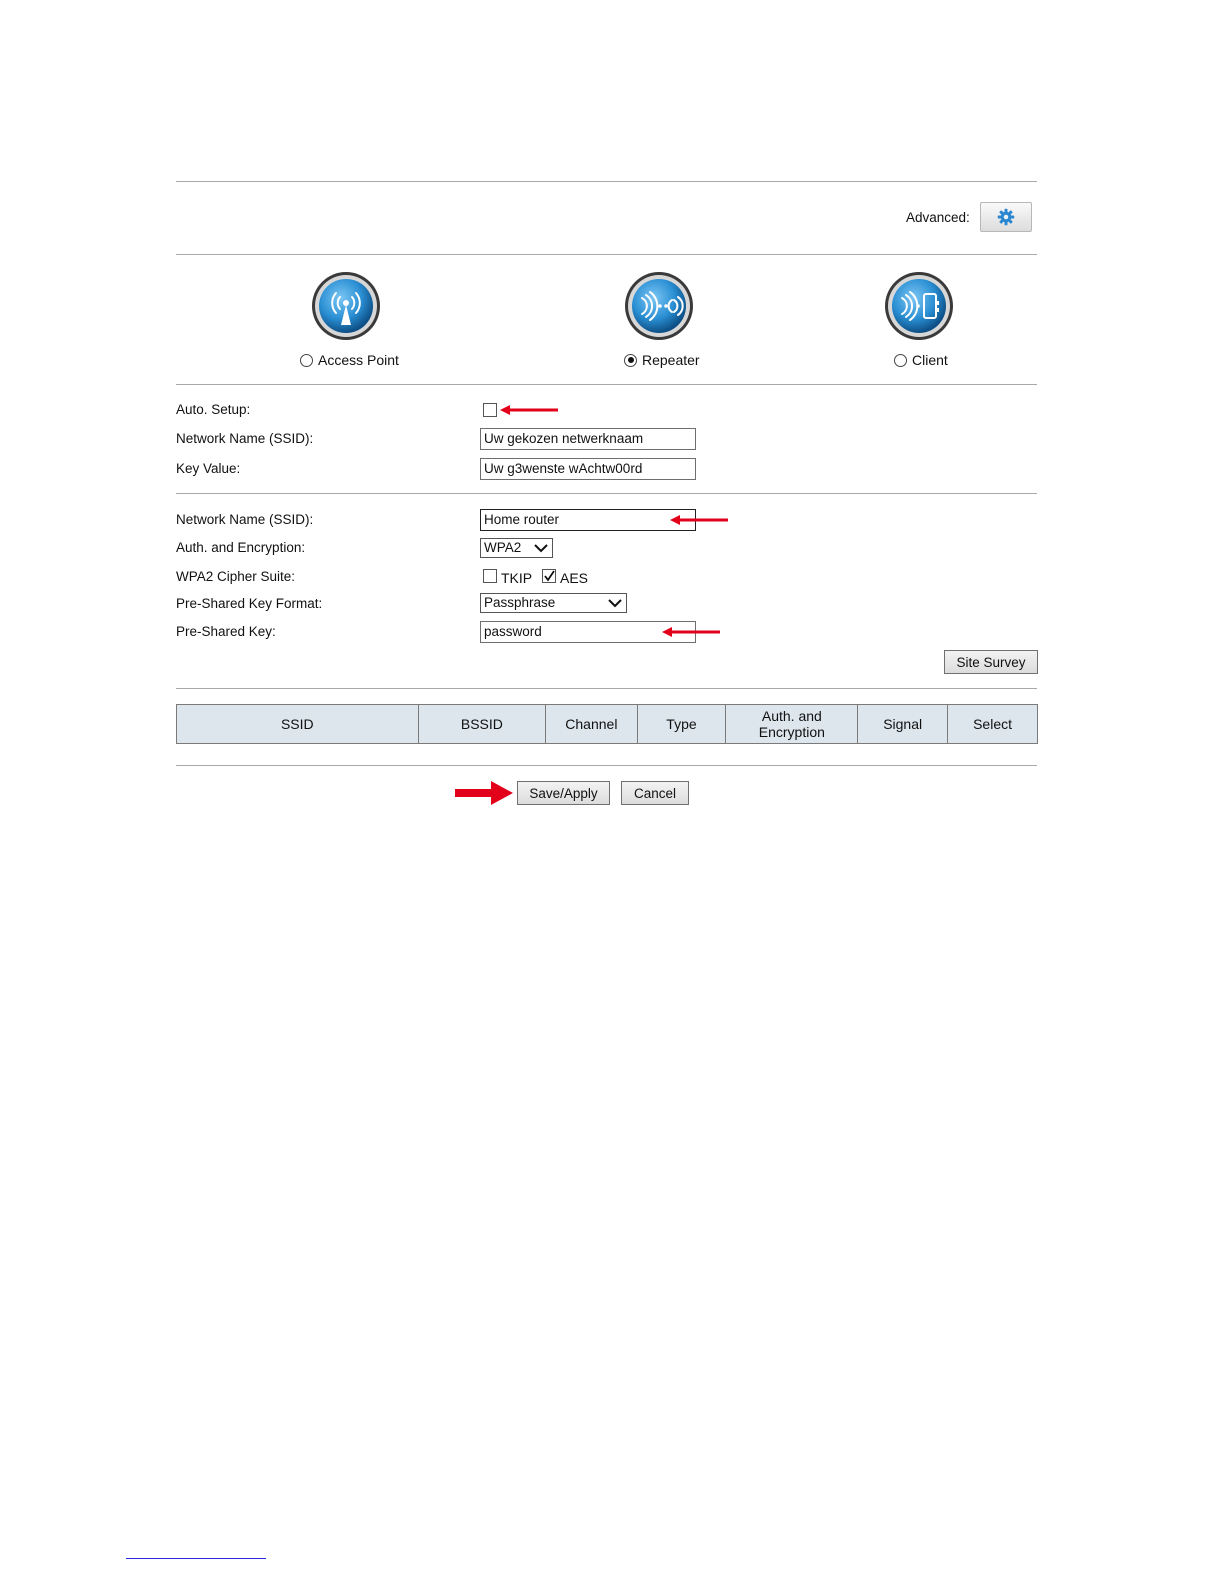 Image resolution: width=1225 pixels, height=1585 pixels. What do you see at coordinates (903, 724) in the screenshot?
I see `column-header: Signal` at bounding box center [903, 724].